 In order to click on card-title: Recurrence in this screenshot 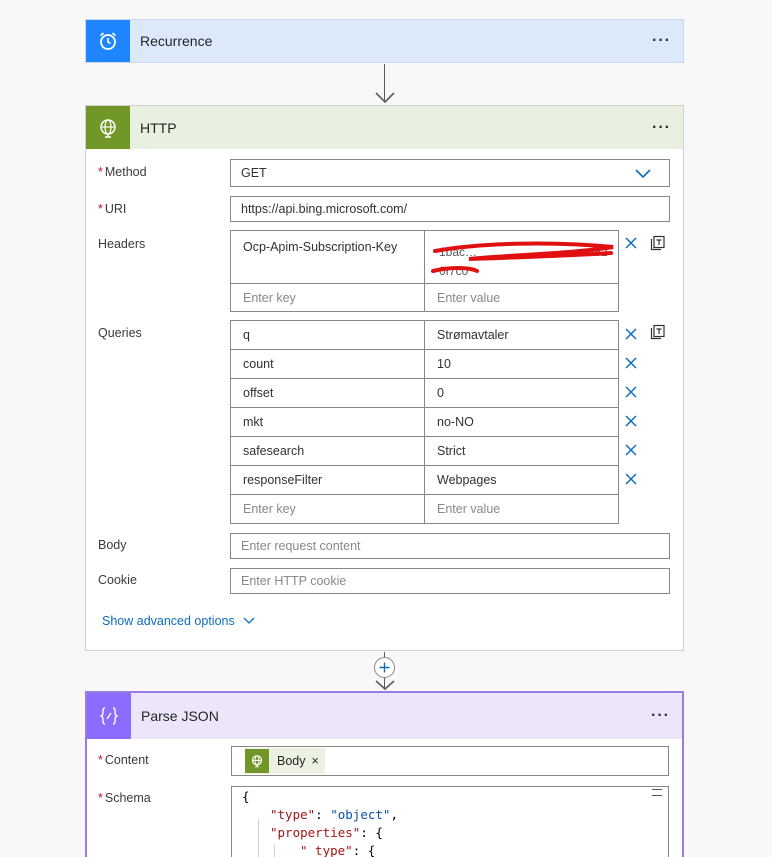, I will do `click(176, 41)`.